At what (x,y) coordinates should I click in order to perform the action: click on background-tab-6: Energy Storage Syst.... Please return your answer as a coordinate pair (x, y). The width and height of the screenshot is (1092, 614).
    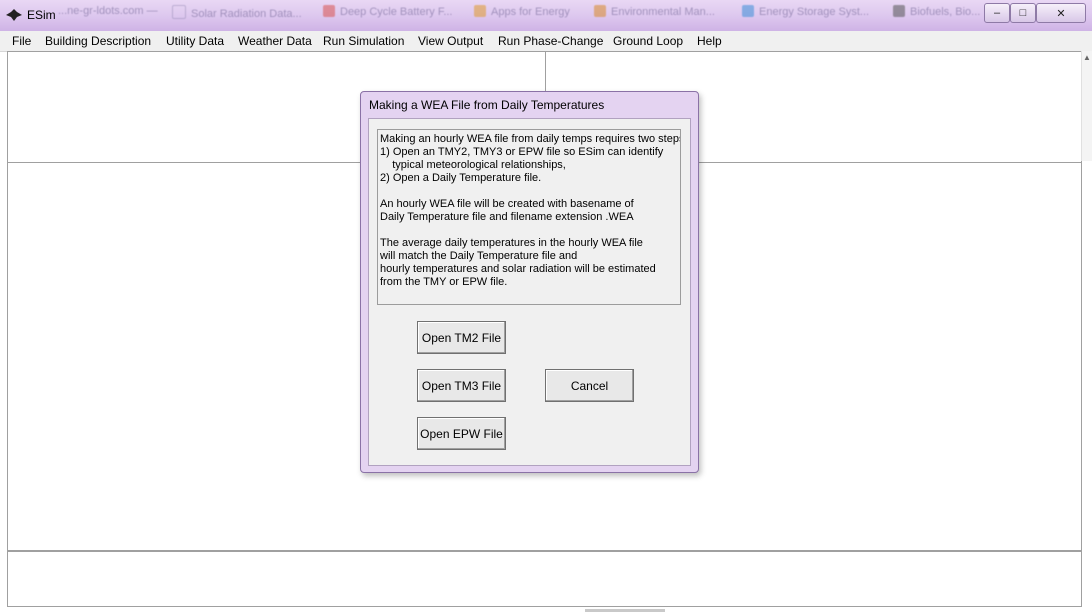
    Looking at the image, I should click on (812, 13).